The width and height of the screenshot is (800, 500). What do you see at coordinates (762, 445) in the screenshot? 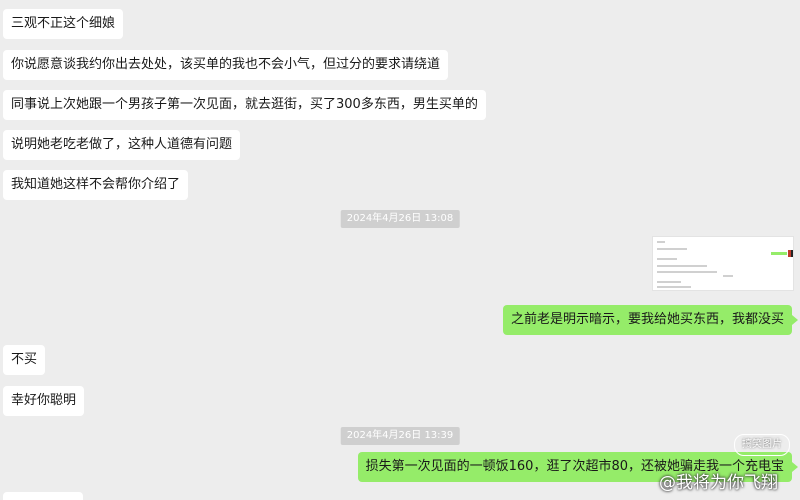
I see `watermark-badge: 搞笑图片` at bounding box center [762, 445].